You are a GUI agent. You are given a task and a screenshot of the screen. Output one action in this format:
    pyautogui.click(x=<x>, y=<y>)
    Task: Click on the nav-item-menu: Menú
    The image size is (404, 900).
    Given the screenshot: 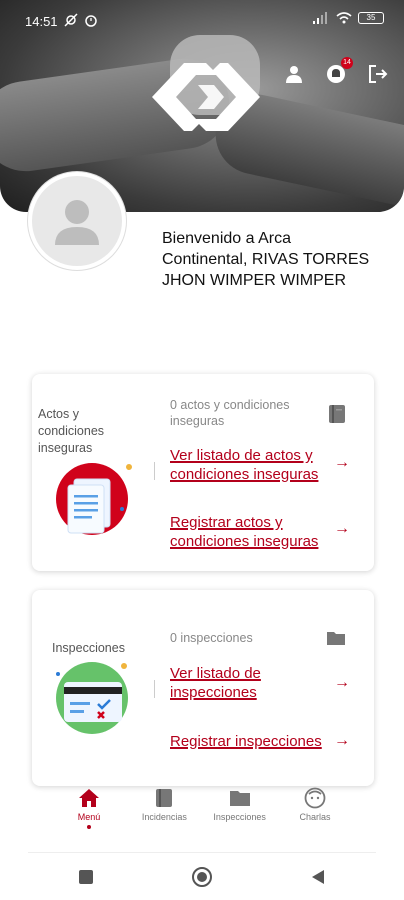 What is the action you would take?
    pyautogui.click(x=89, y=815)
    